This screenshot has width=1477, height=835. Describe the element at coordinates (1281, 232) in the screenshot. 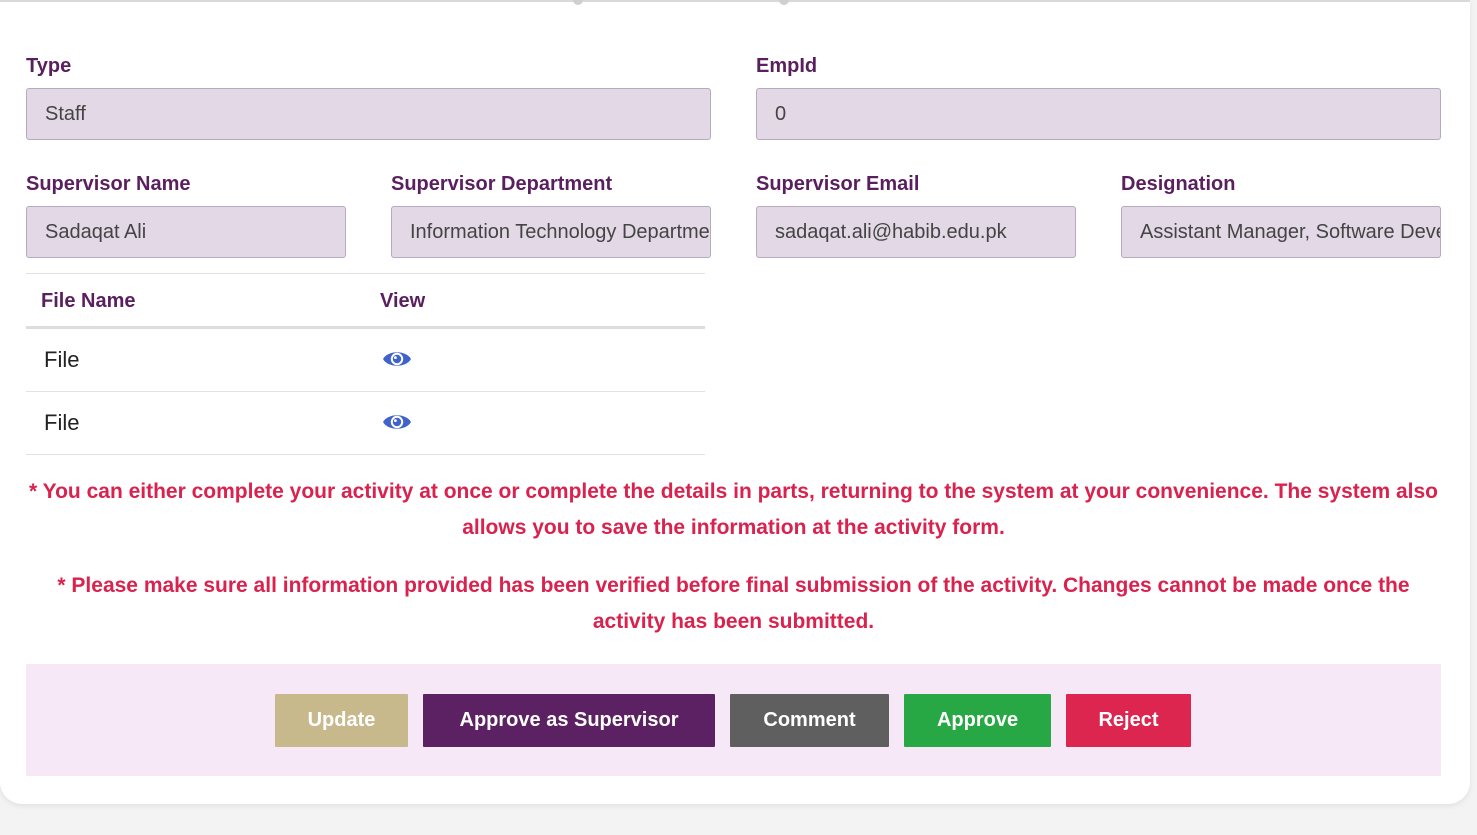

I see `designation-field: Assistant Manager, Software Development` at that location.